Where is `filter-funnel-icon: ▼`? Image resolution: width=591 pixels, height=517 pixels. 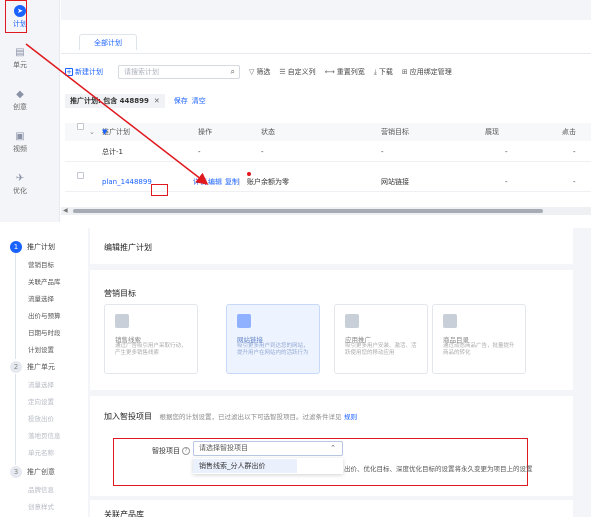
filter-funnel-icon: ▼ is located at coordinates (104, 132).